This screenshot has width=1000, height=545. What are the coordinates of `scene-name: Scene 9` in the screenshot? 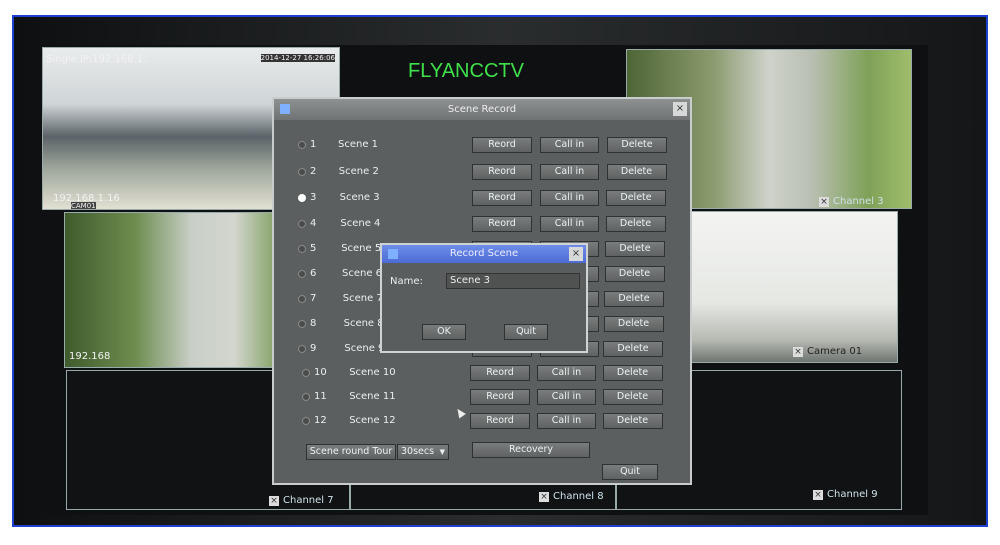 It's located at (364, 348).